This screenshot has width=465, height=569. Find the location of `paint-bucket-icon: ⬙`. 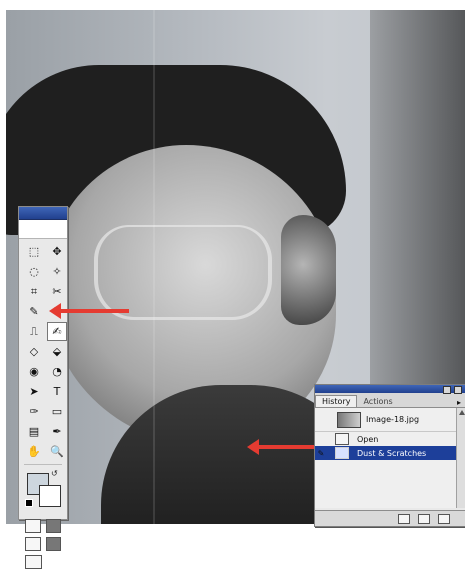

paint-bucket-icon: ⬙ is located at coordinates (57, 351).